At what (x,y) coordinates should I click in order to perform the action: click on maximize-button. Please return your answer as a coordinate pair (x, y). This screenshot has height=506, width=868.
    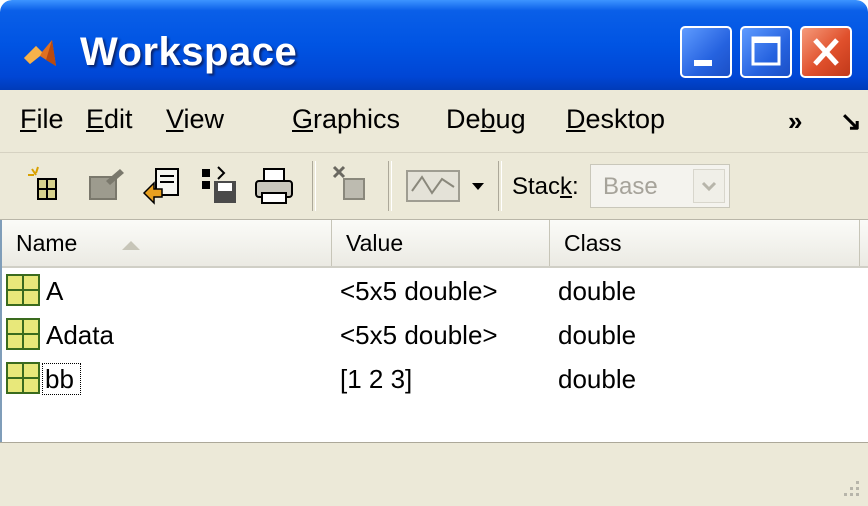
    Looking at the image, I should click on (766, 52).